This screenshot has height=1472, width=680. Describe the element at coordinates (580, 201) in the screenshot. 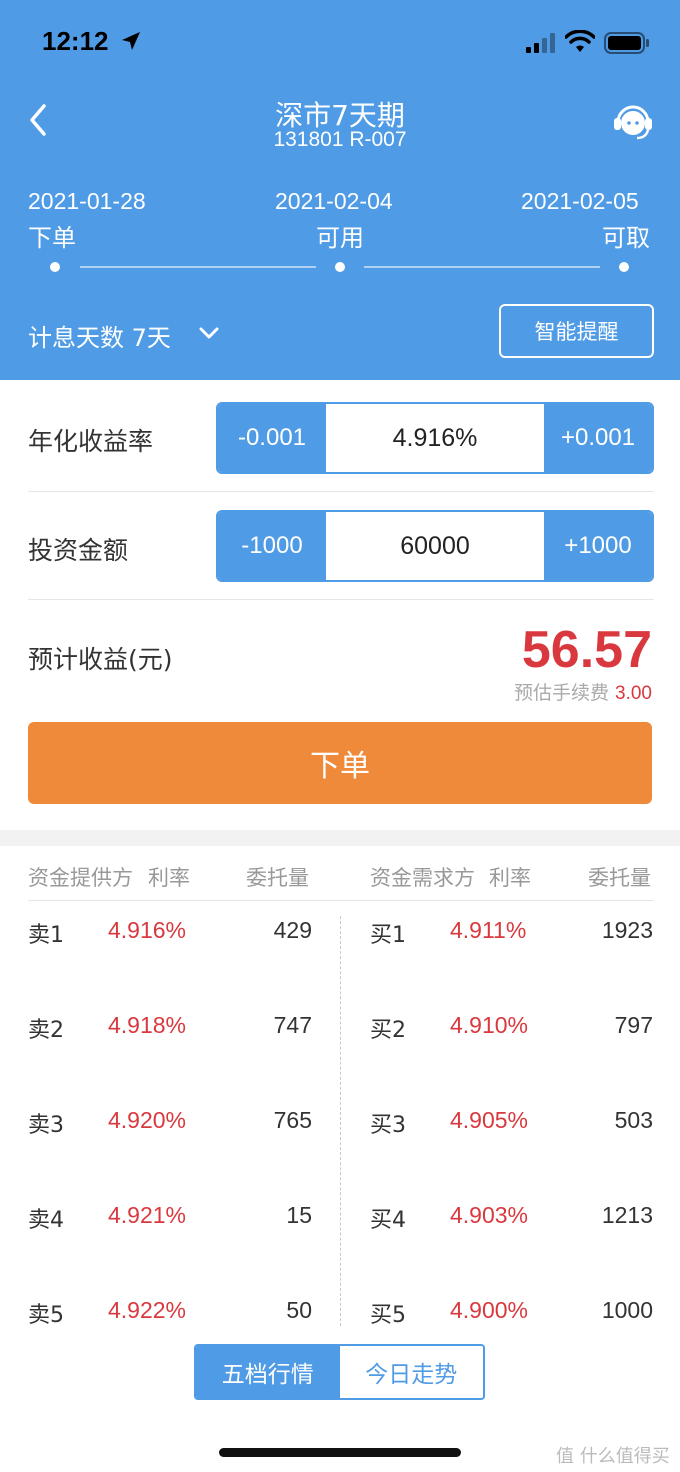

I see `timeline-date-withdraw: 2021-02-05` at that location.